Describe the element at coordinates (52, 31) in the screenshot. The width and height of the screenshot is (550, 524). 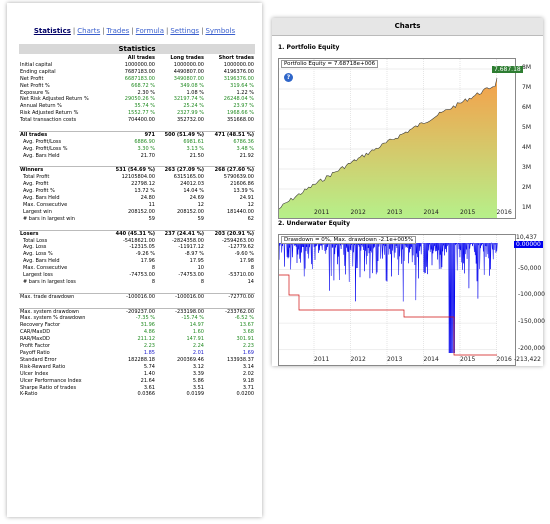
I see `nav-link-statistics: Statistics` at that location.